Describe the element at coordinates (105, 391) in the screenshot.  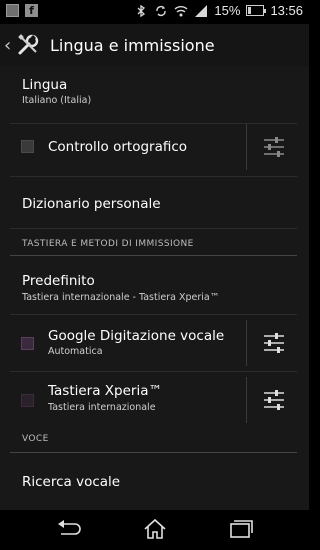
I see `setting-xperia-title: Tastiera Xperia™` at that location.